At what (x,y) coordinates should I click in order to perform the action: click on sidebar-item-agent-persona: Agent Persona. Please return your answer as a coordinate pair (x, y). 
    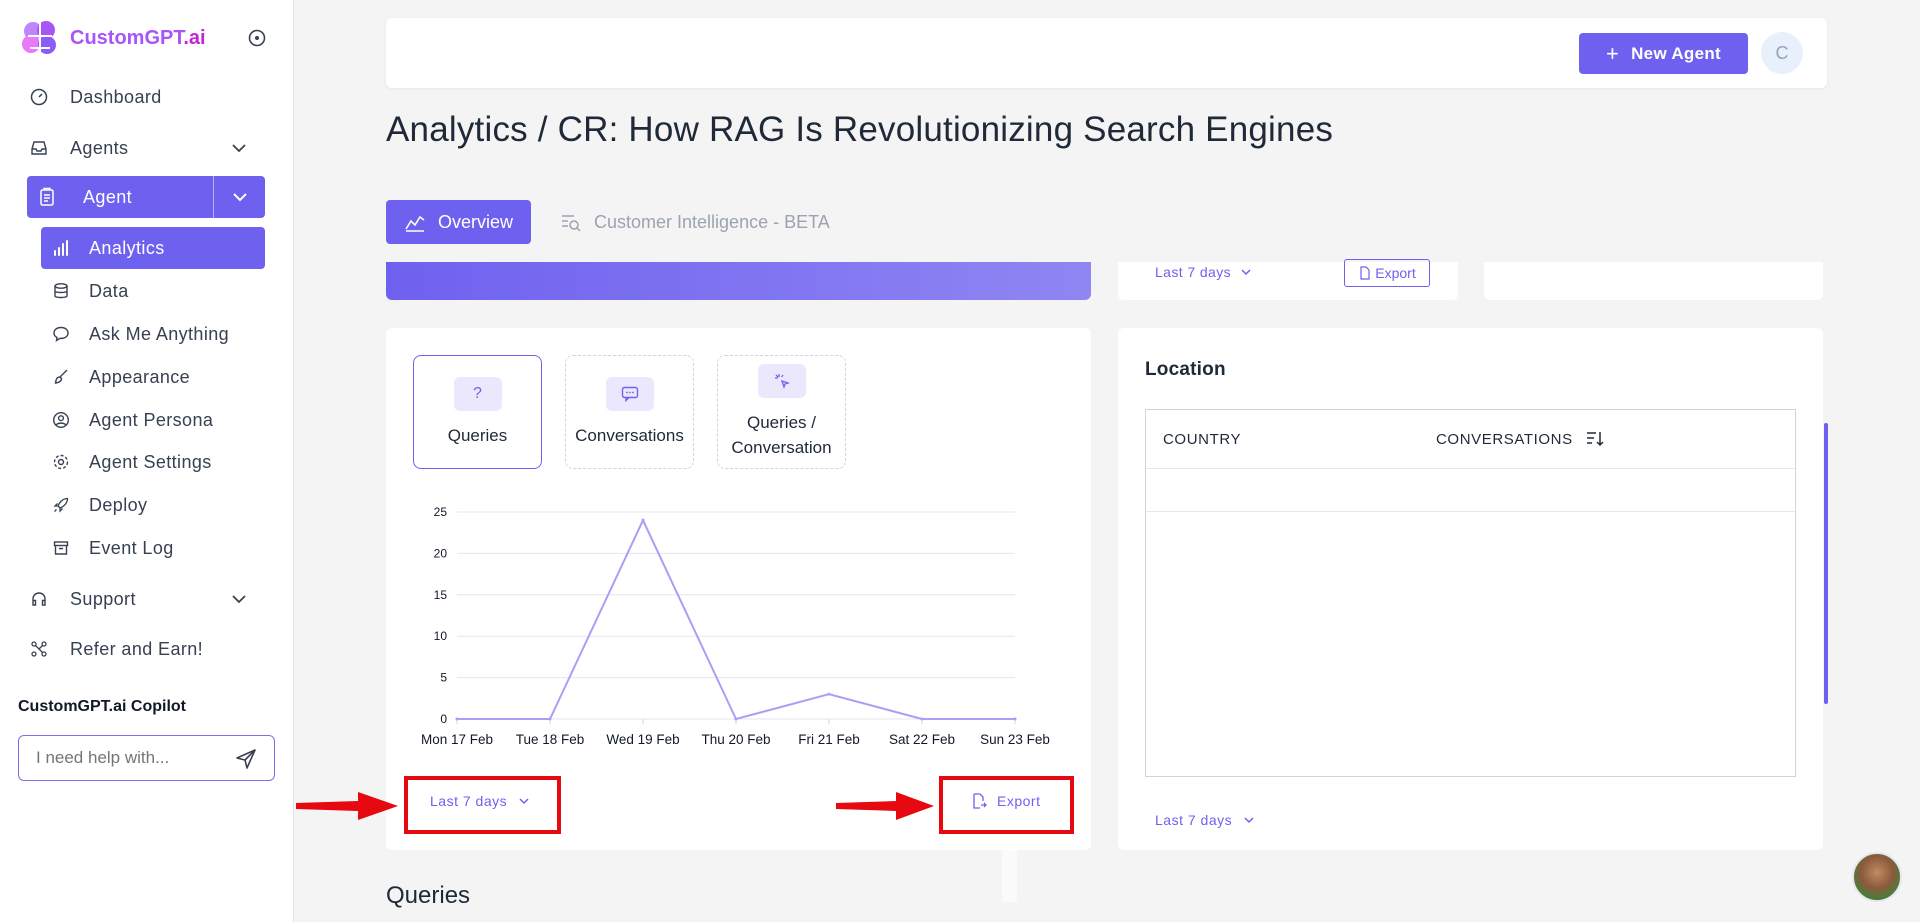
    Looking at the image, I should click on (153, 420).